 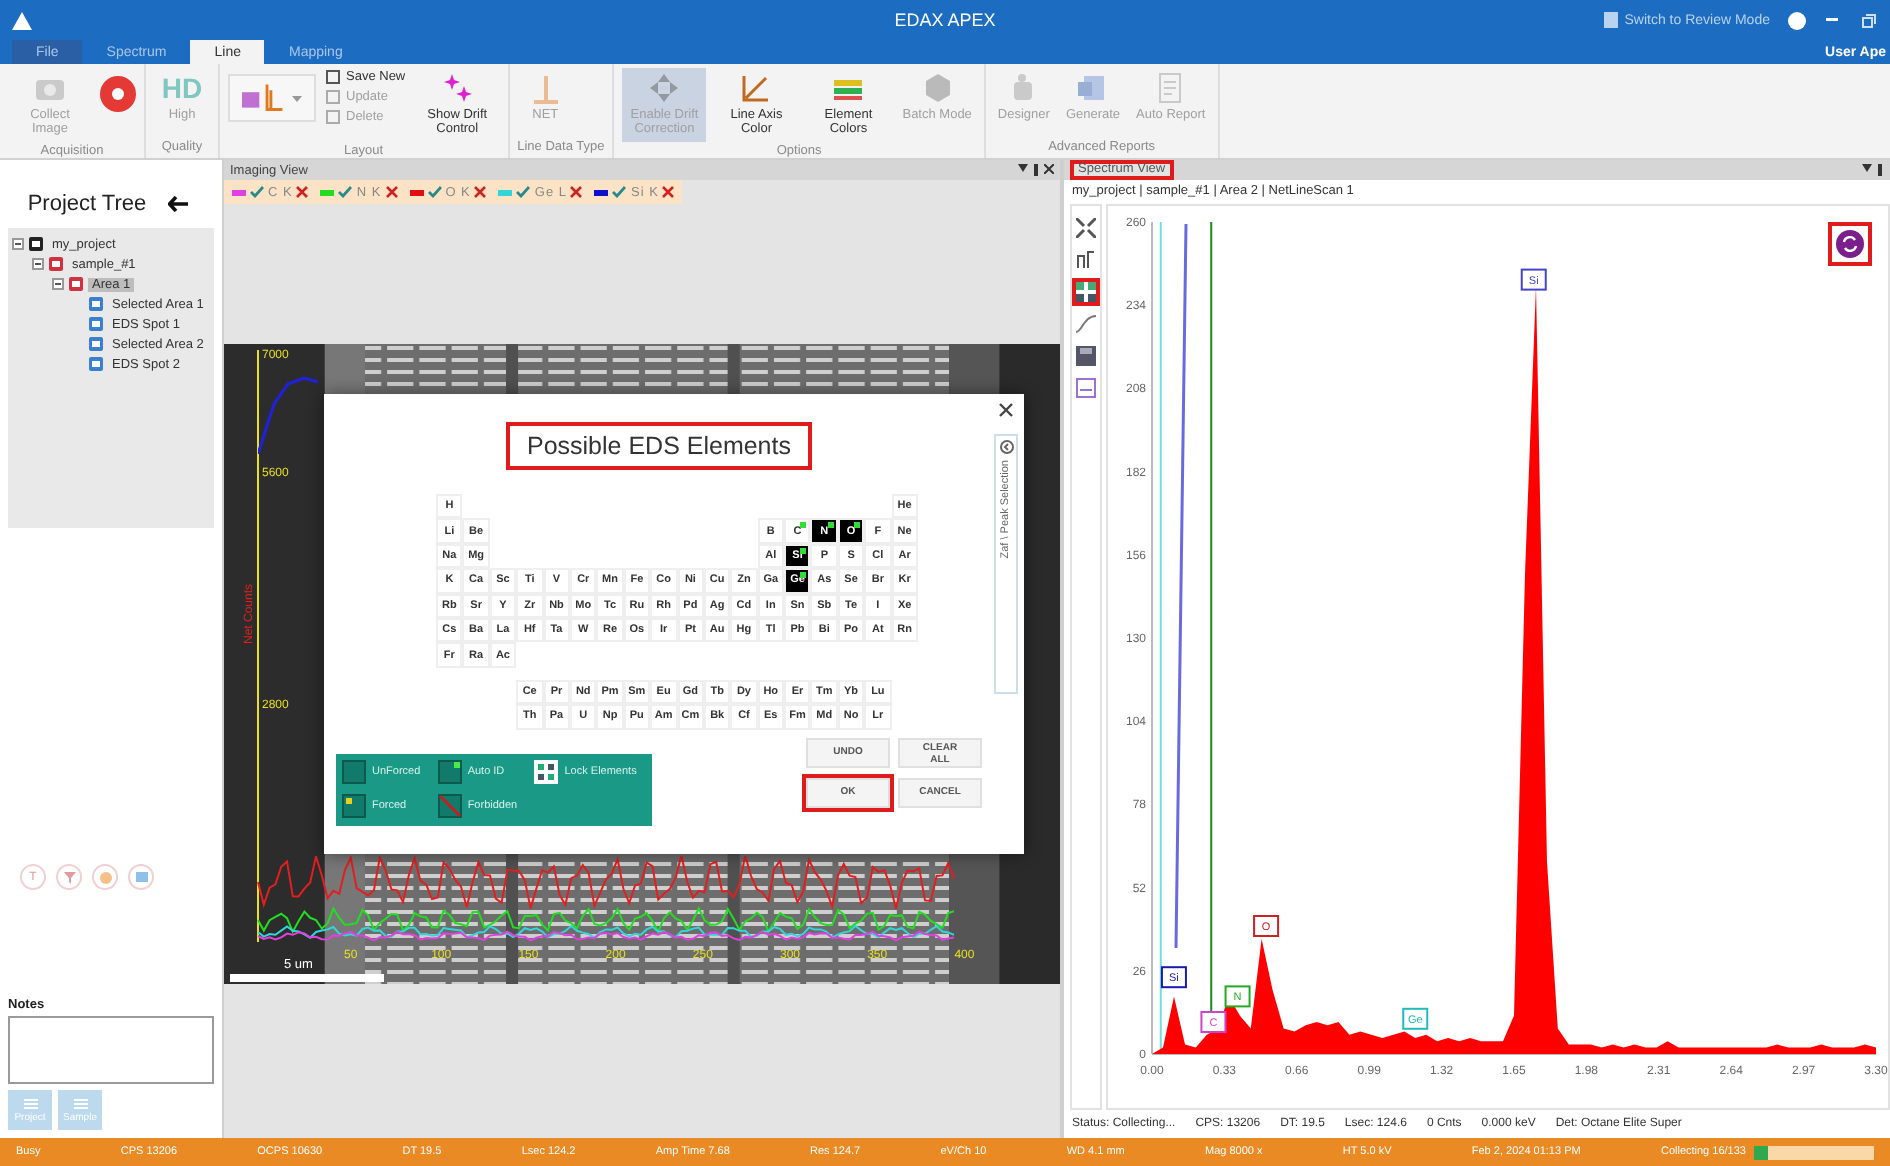 What do you see at coordinates (263, 98) in the screenshot?
I see `layout-icon` at bounding box center [263, 98].